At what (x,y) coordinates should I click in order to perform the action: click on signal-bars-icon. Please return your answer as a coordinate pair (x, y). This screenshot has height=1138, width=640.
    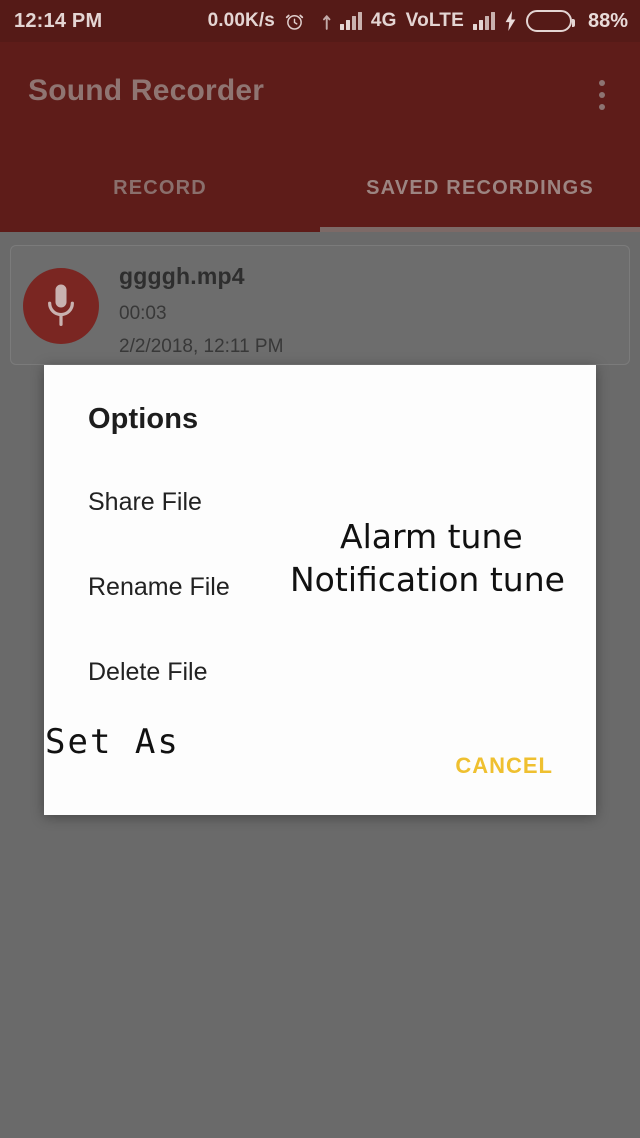
    Looking at the image, I should click on (350, 21).